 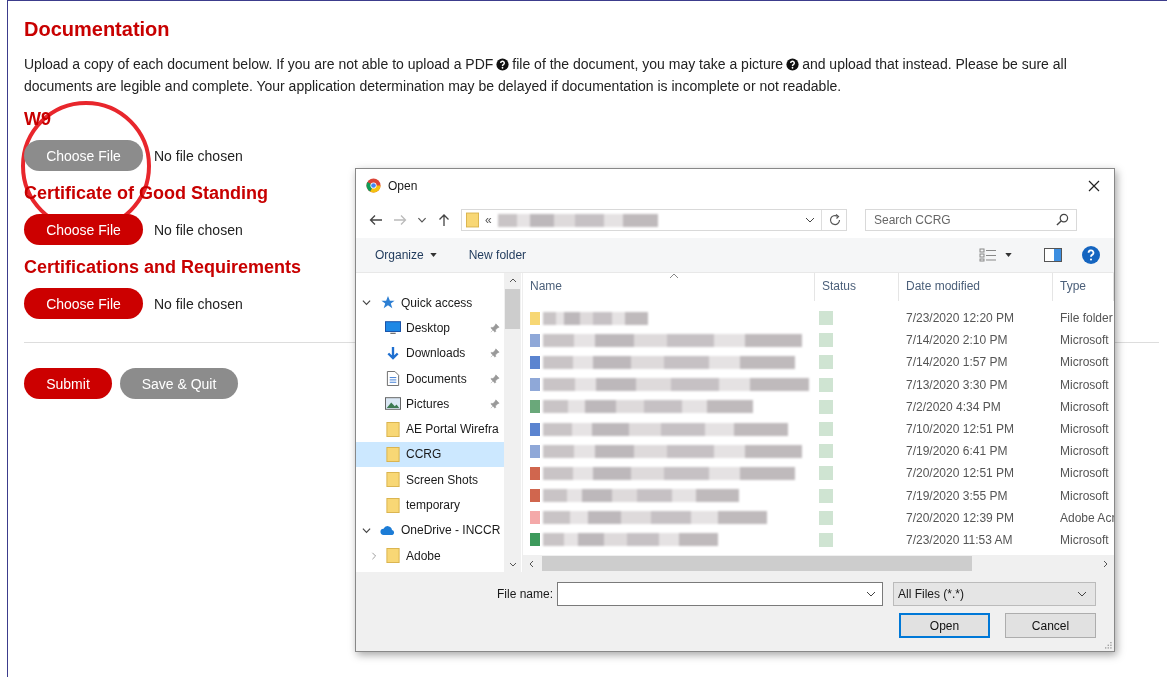 What do you see at coordinates (388, 303) in the screenshot?
I see `star-icon` at bounding box center [388, 303].